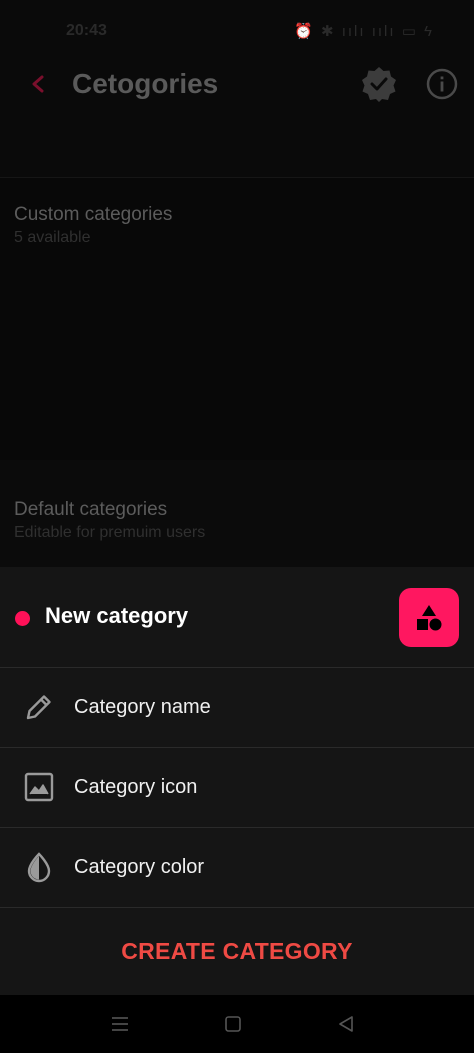 This screenshot has height=1053, width=474. What do you see at coordinates (117, 615) in the screenshot?
I see `sheet-title: New category` at bounding box center [117, 615].